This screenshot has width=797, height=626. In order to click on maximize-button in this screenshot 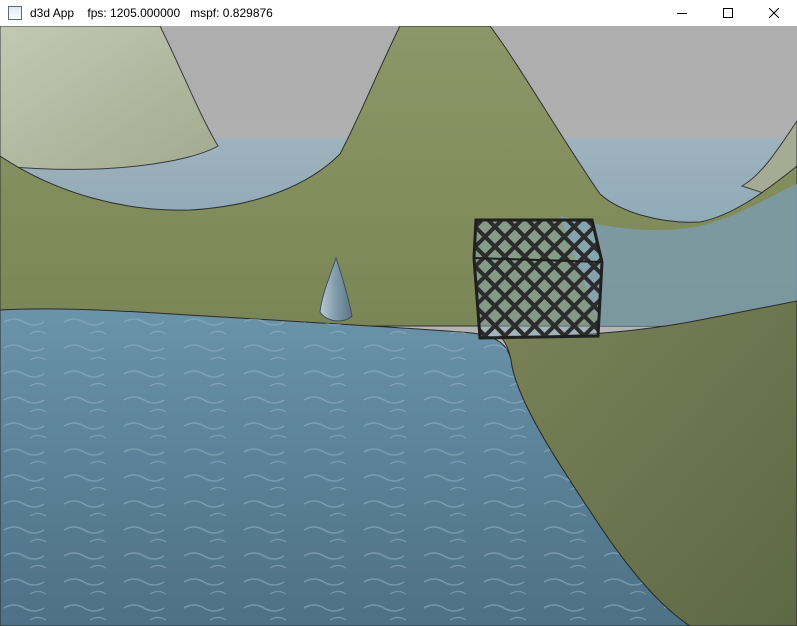, I will do `click(728, 13)`.